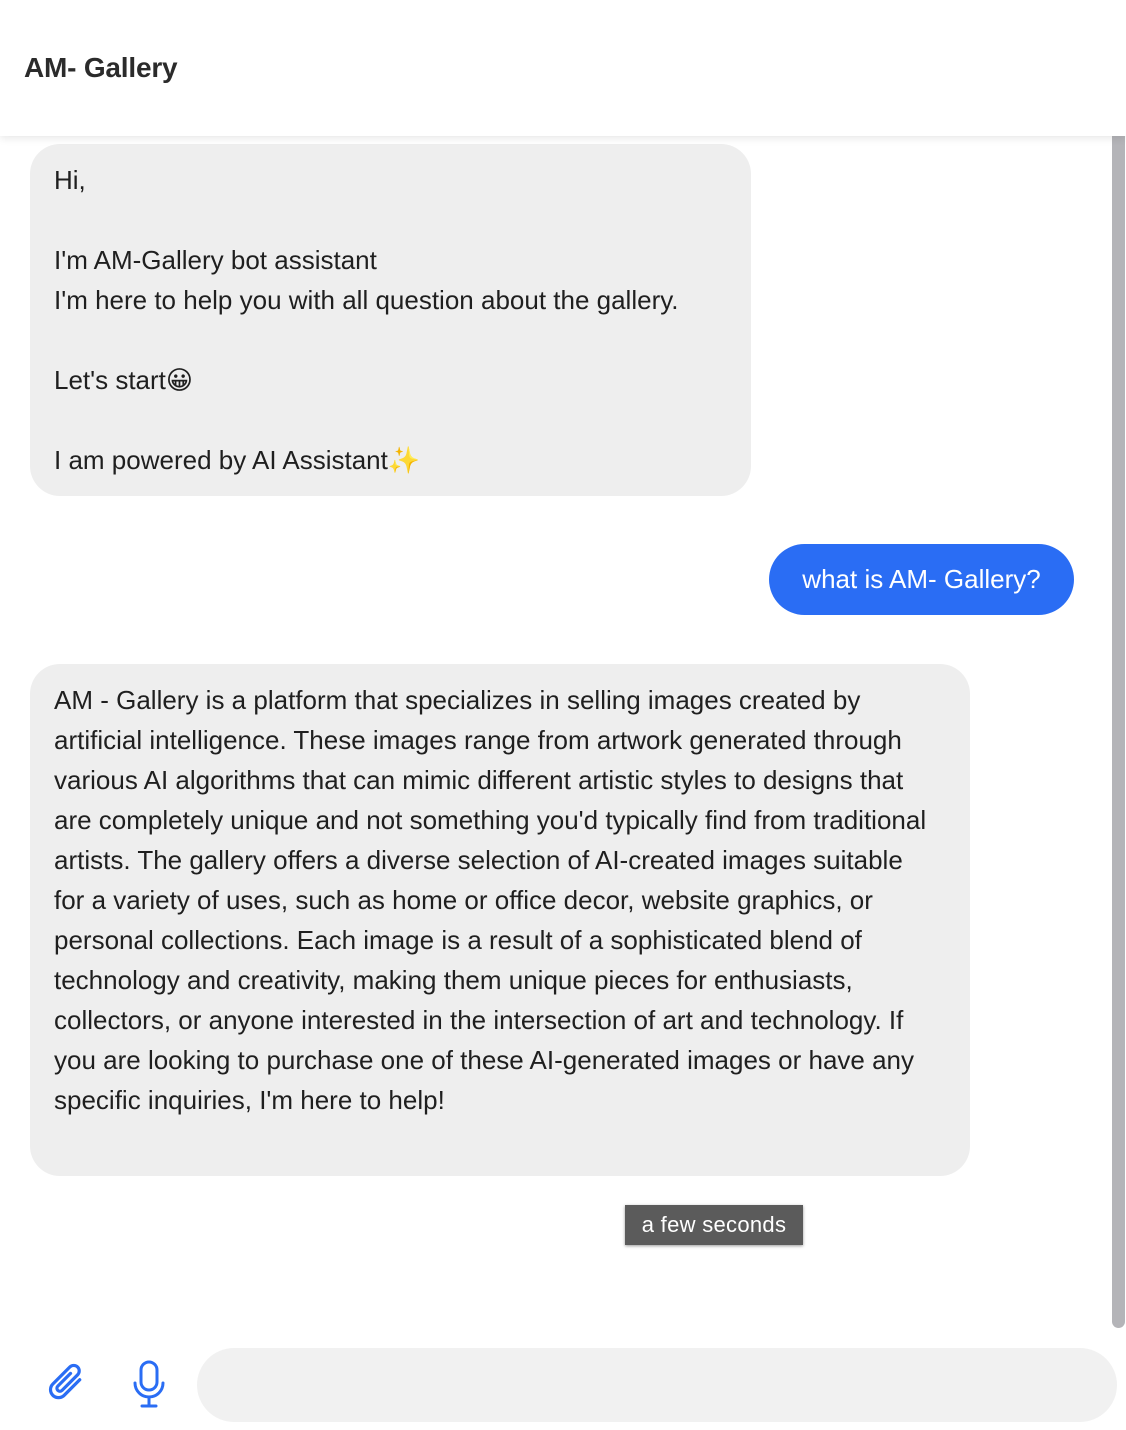 This screenshot has width=1126, height=1430. Describe the element at coordinates (1118, 729) in the screenshot. I see `scrollbar-thumb` at that location.